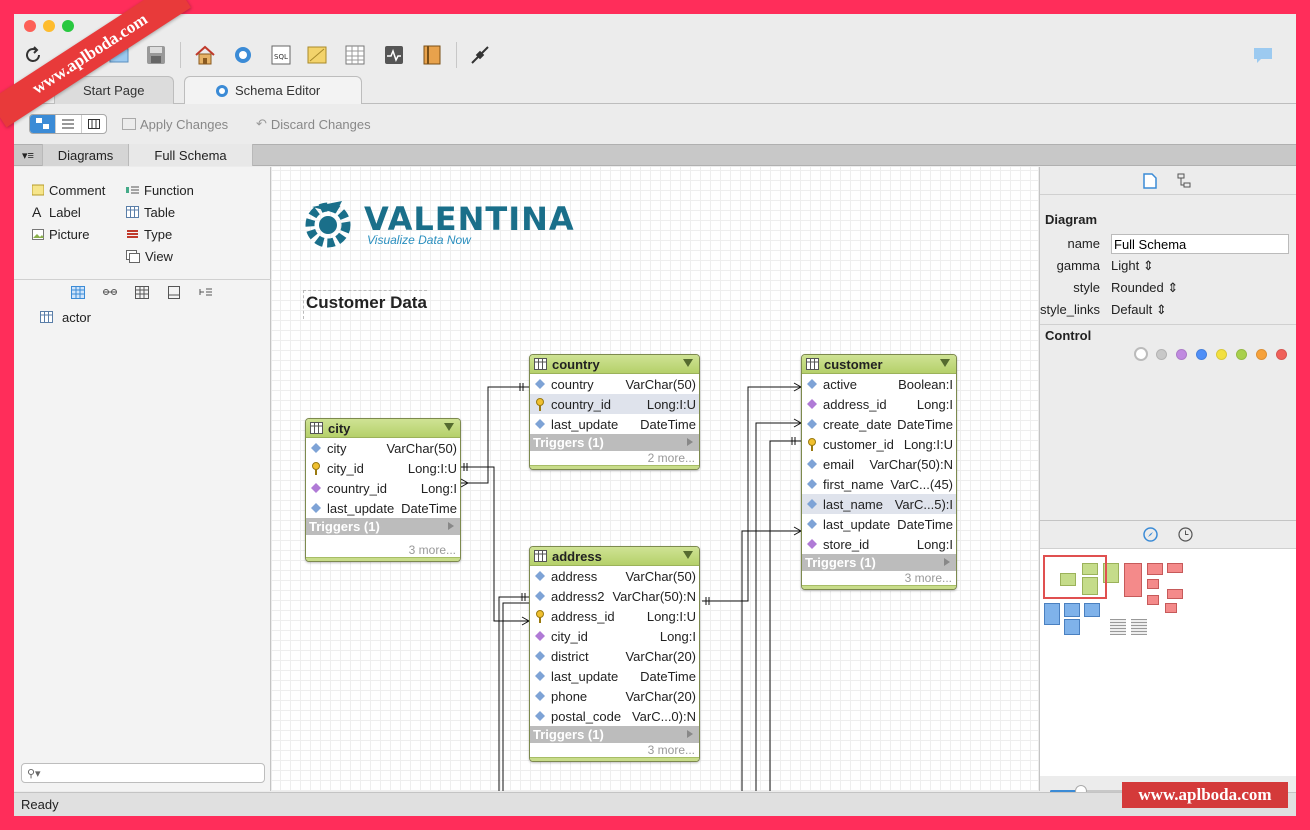 The height and width of the screenshot is (830, 1310). Describe the element at coordinates (480, 55) in the screenshot. I see `connect-icon` at that location.